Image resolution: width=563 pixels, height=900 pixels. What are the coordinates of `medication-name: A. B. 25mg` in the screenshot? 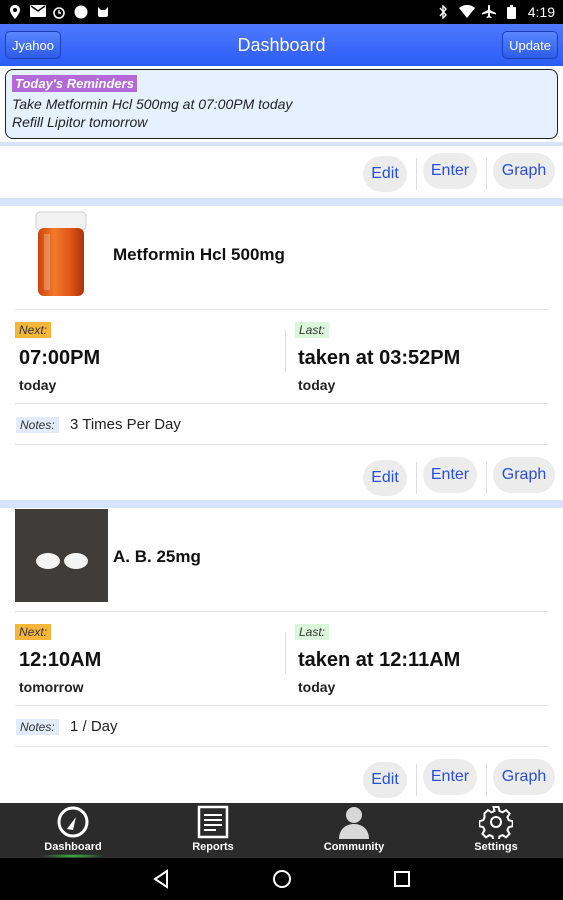 It's located at (157, 556).